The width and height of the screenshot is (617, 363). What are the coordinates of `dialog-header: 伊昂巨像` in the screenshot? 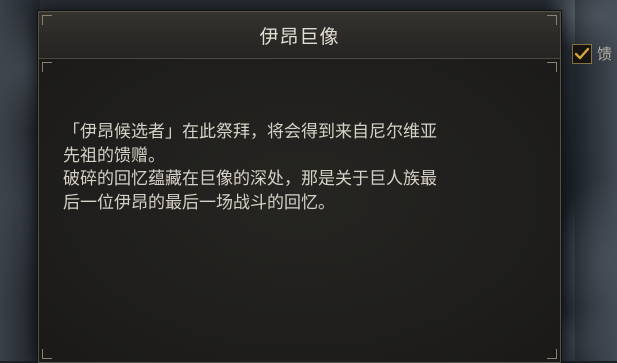 It's located at (299, 35).